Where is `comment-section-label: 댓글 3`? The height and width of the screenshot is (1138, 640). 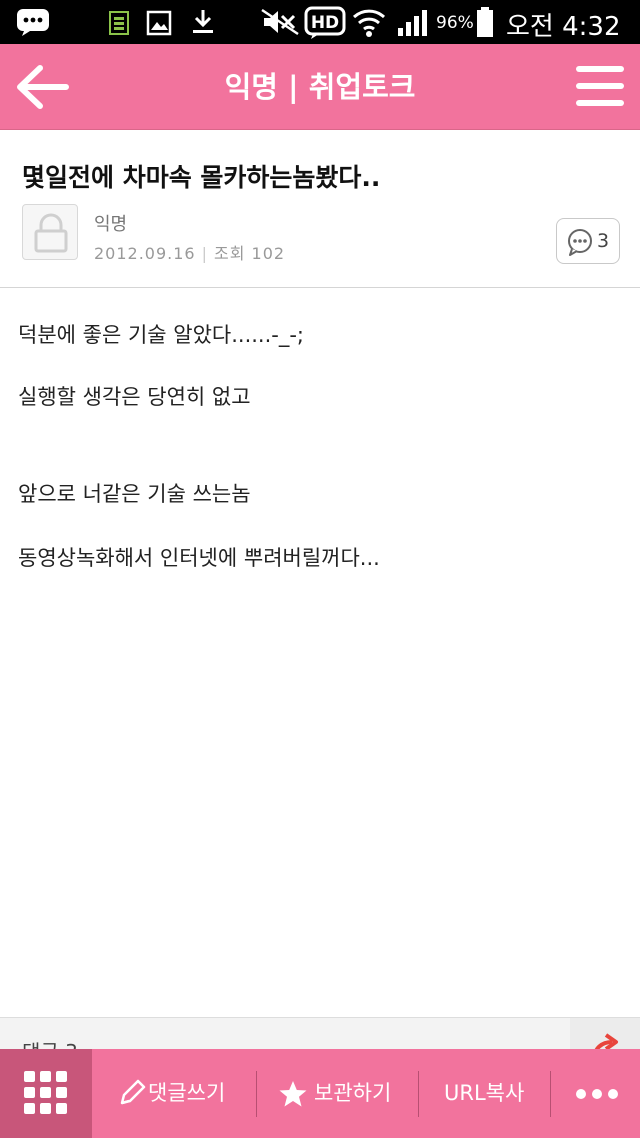
comment-section-label: 댓글 3 is located at coordinates (50, 1042).